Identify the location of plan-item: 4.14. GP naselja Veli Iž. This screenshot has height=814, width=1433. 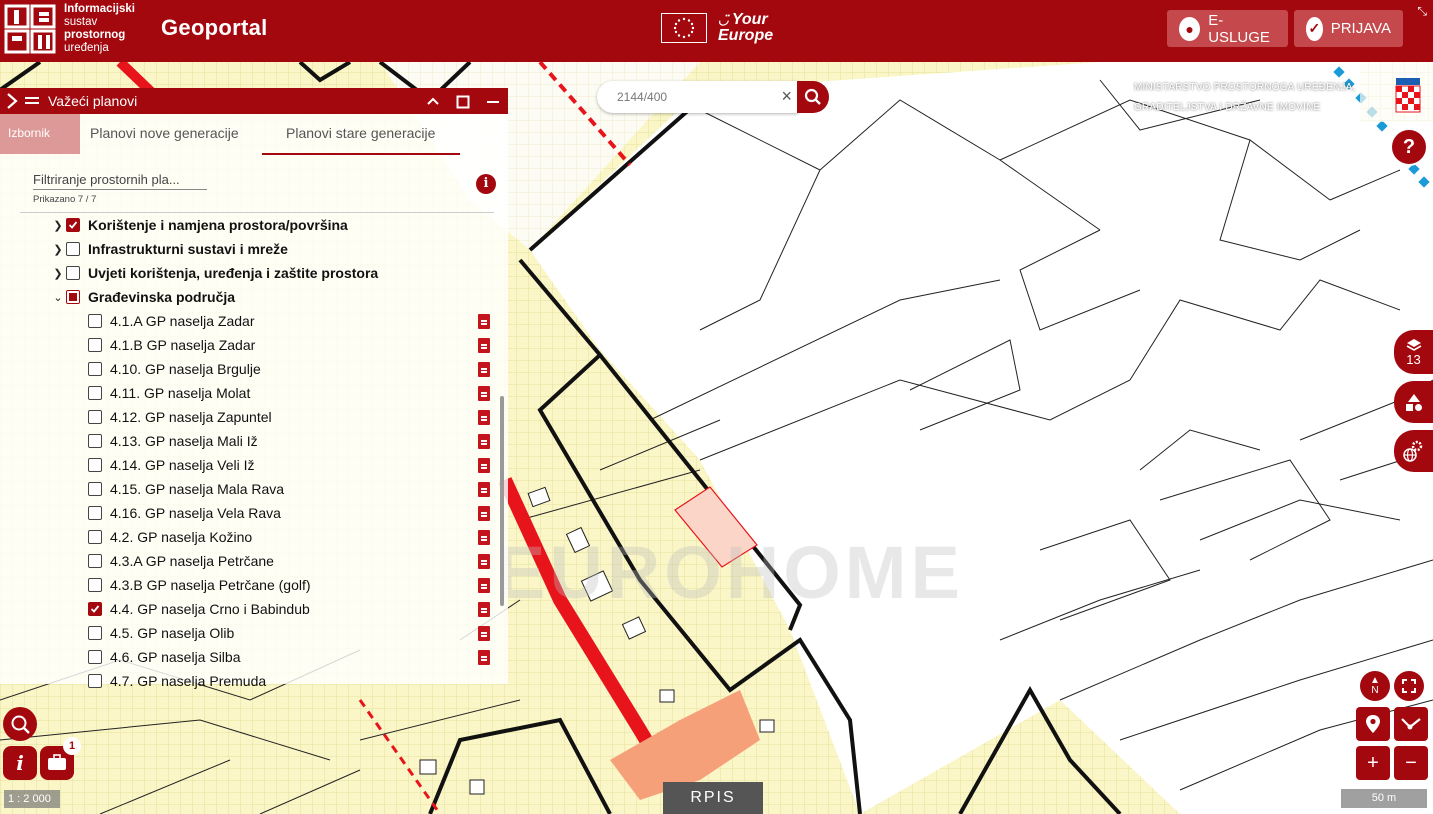
(171, 465).